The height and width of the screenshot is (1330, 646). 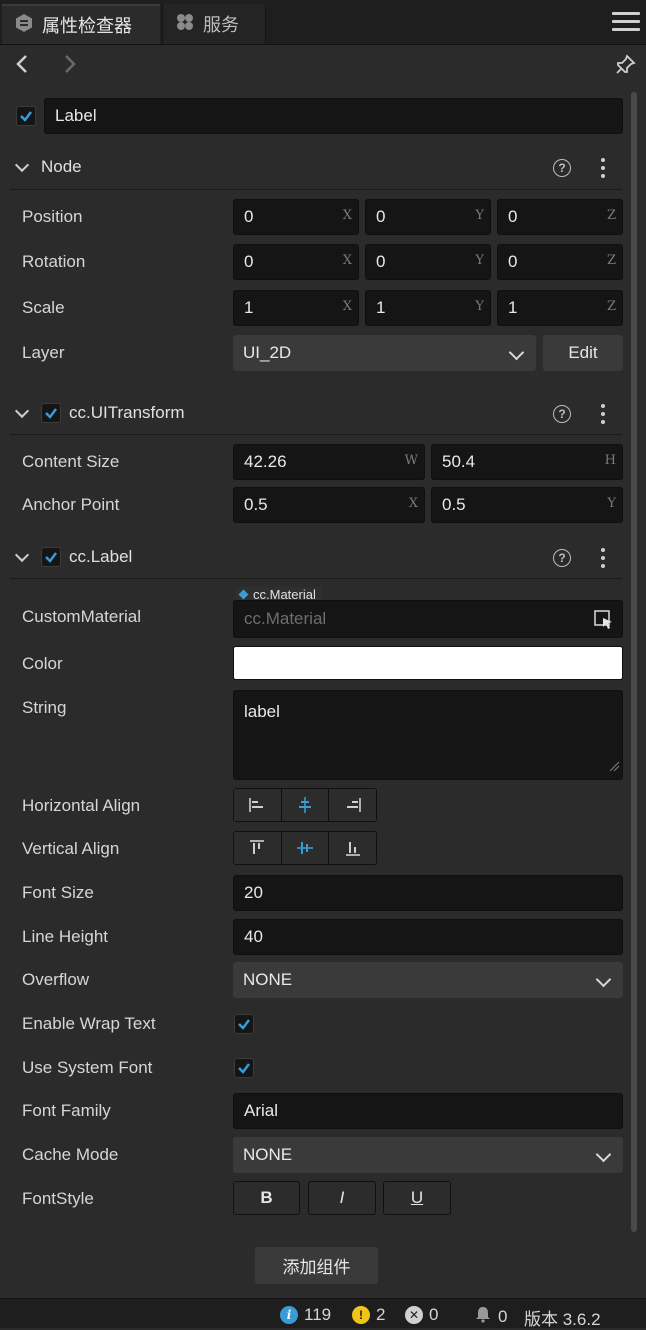 What do you see at coordinates (361, 1315) in the screenshot?
I see `warning-icon: !` at bounding box center [361, 1315].